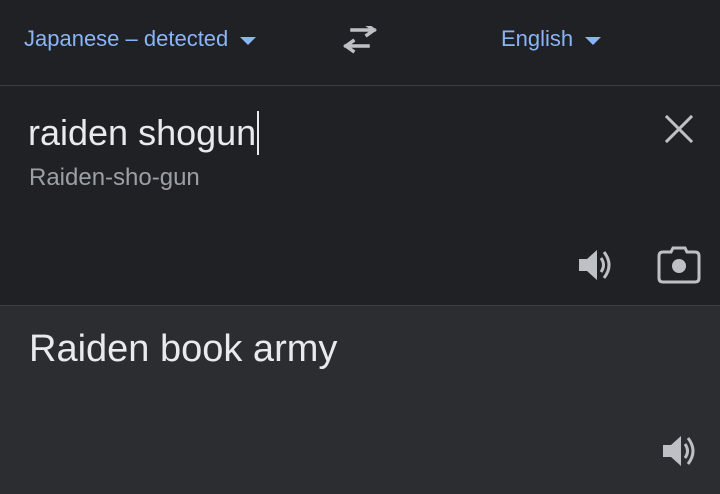 The height and width of the screenshot is (494, 720). What do you see at coordinates (114, 177) in the screenshot?
I see `transliteration-text: Raiden-sho-gun` at bounding box center [114, 177].